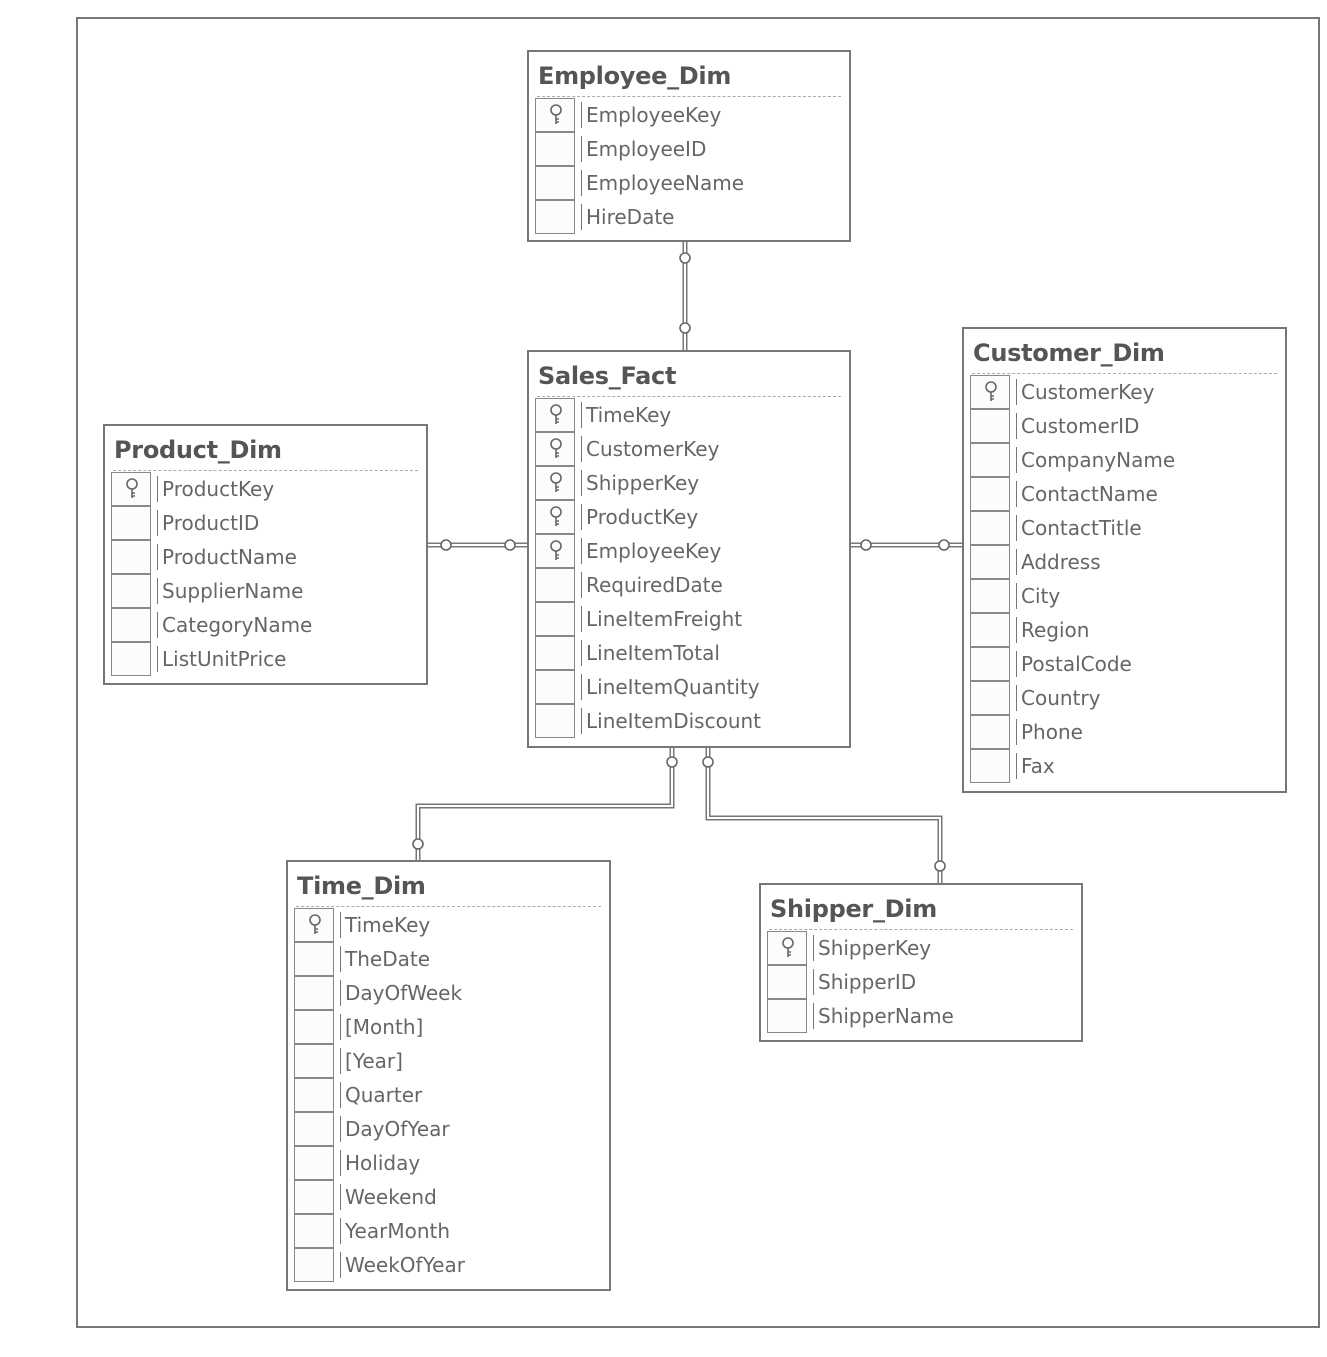 This screenshot has width=1327, height=1357. Describe the element at coordinates (448, 1061) in the screenshot. I see `field-row: [Year]` at that location.